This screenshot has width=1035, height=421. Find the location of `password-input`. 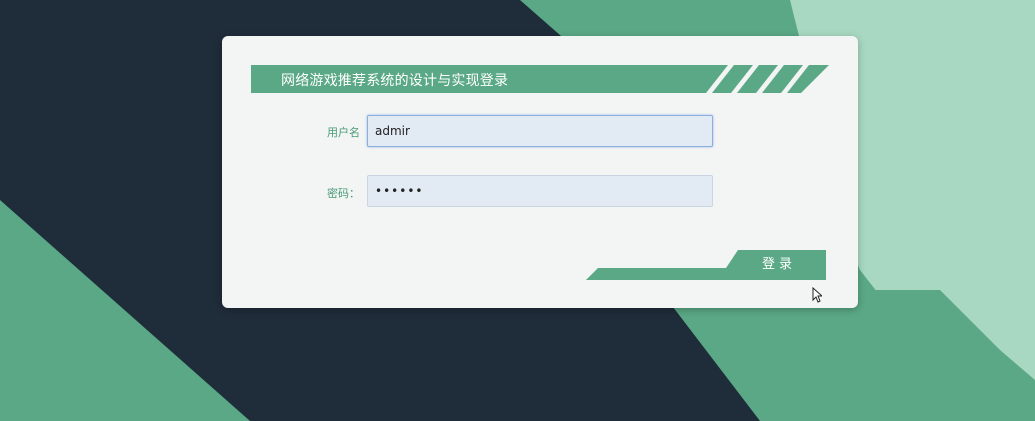

password-input is located at coordinates (540, 191).